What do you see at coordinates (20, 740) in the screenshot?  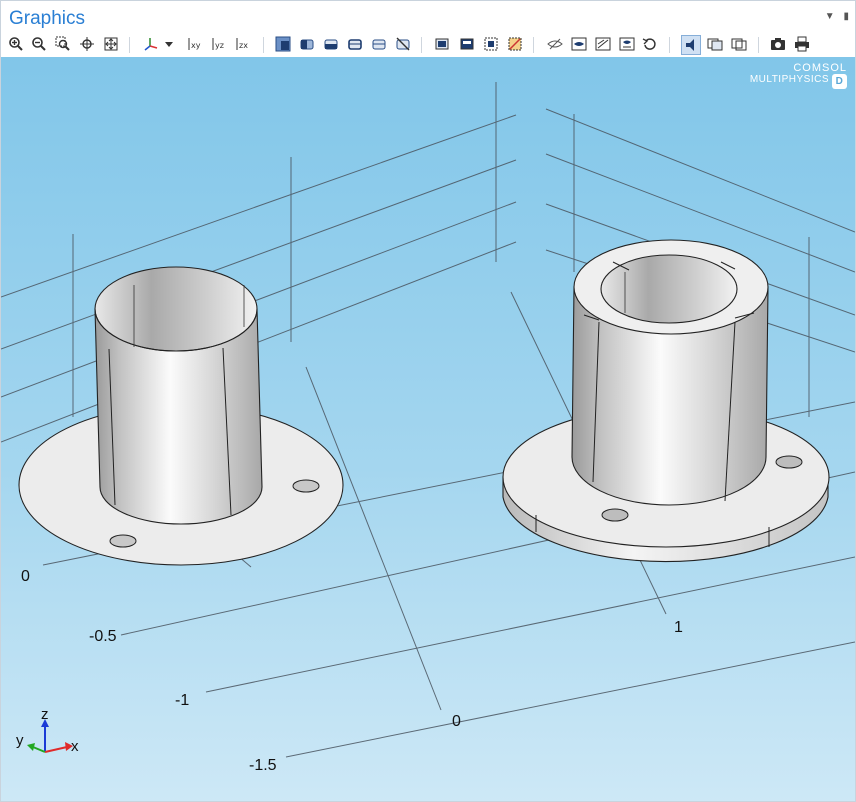 I see `triad-y-label: y` at bounding box center [20, 740].